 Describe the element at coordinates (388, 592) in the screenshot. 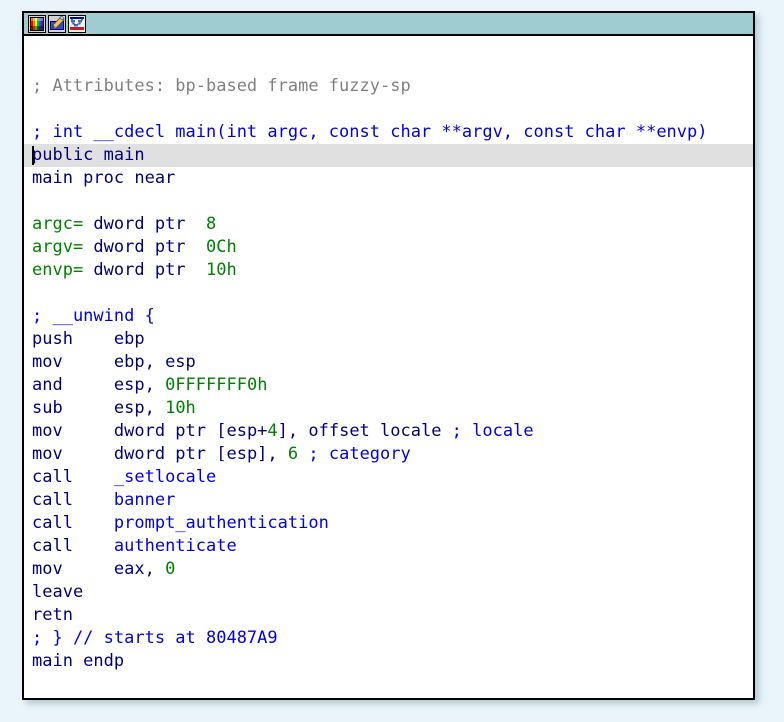

I see `code-line: leave` at that location.